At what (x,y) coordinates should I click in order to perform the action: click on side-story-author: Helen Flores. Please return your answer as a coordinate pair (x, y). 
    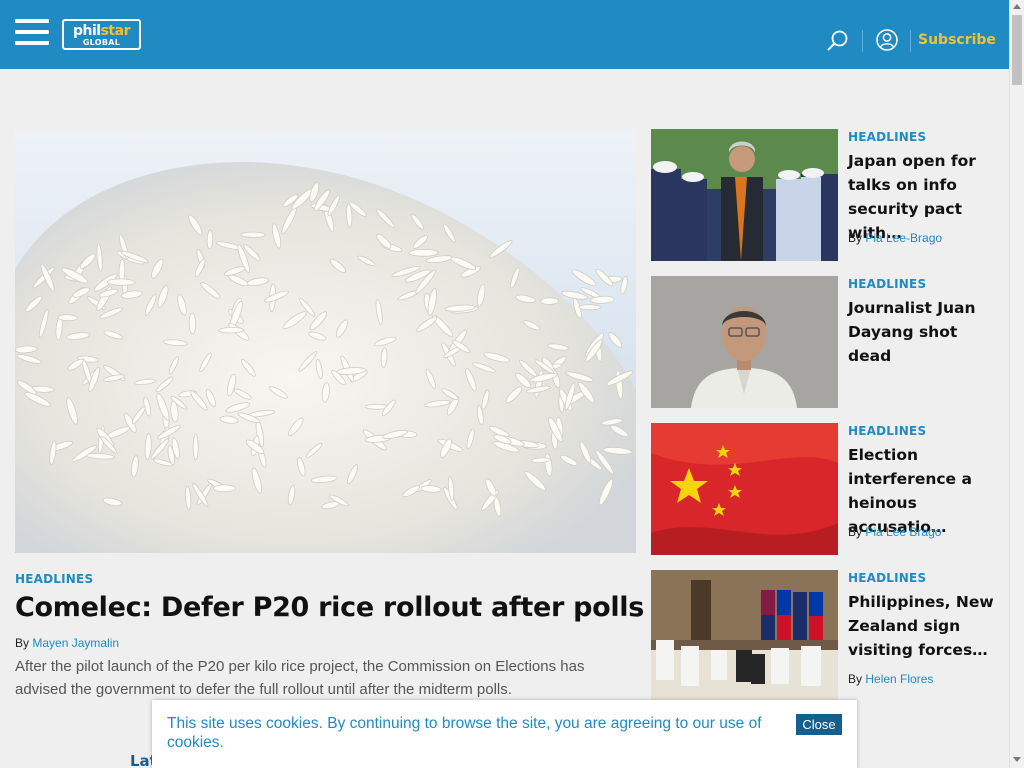
    Looking at the image, I should click on (899, 679).